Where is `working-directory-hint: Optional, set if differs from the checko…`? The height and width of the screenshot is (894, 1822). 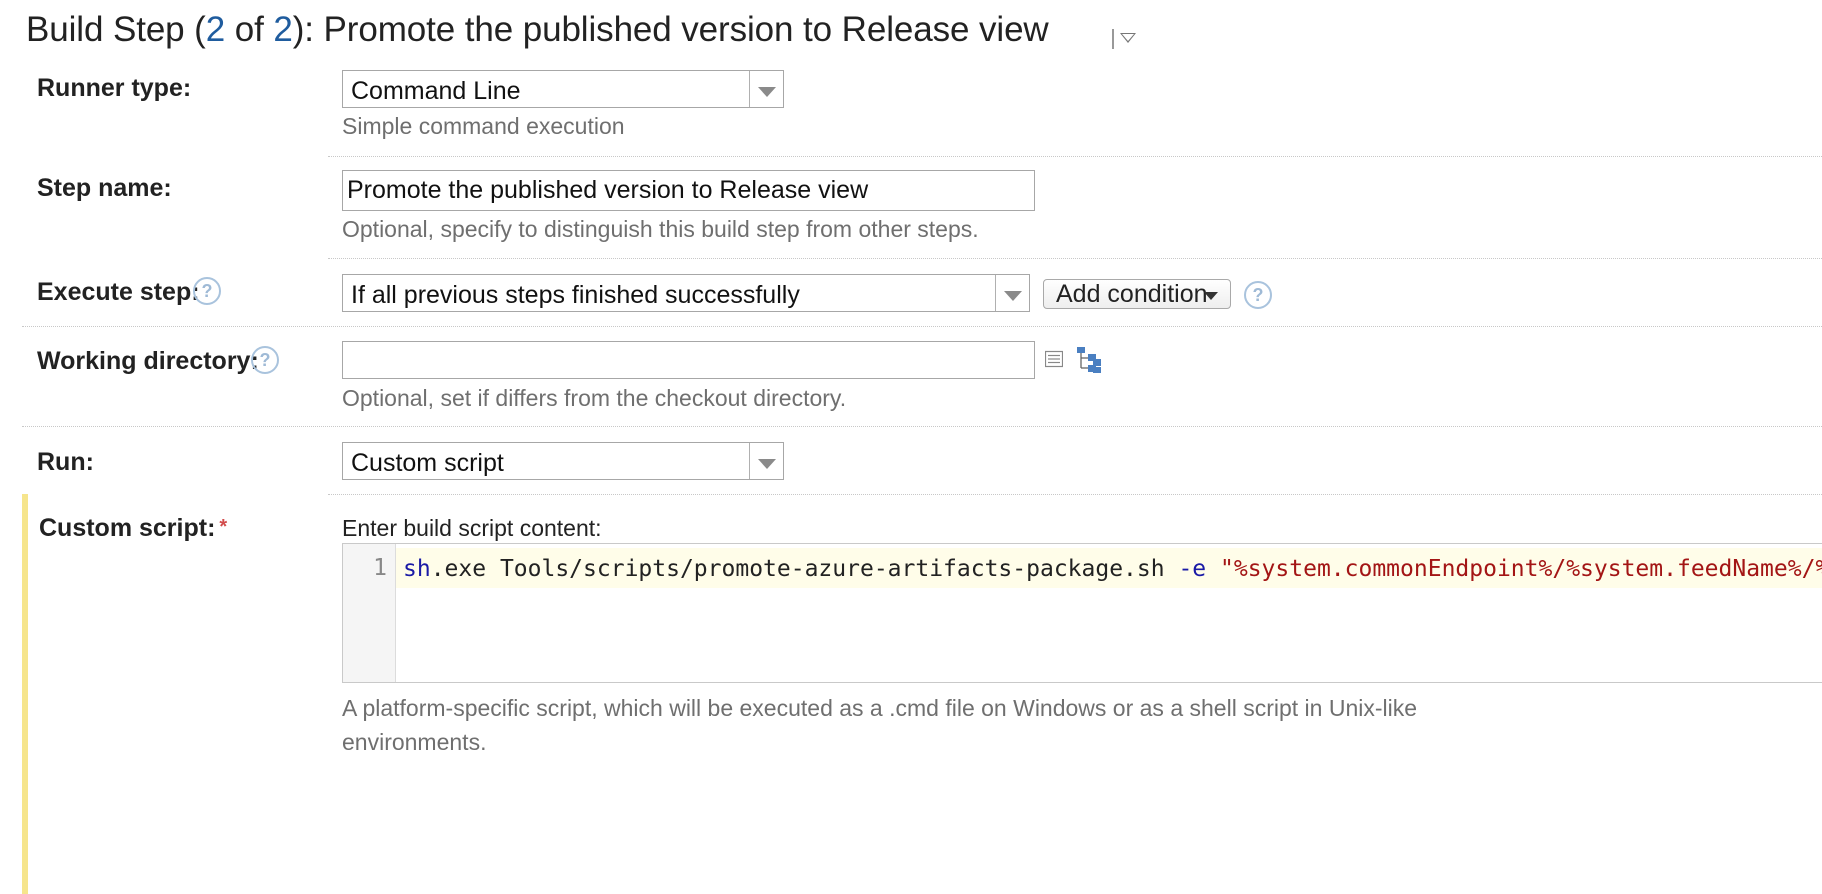
working-directory-hint: Optional, set if differs from the checko… is located at coordinates (594, 398).